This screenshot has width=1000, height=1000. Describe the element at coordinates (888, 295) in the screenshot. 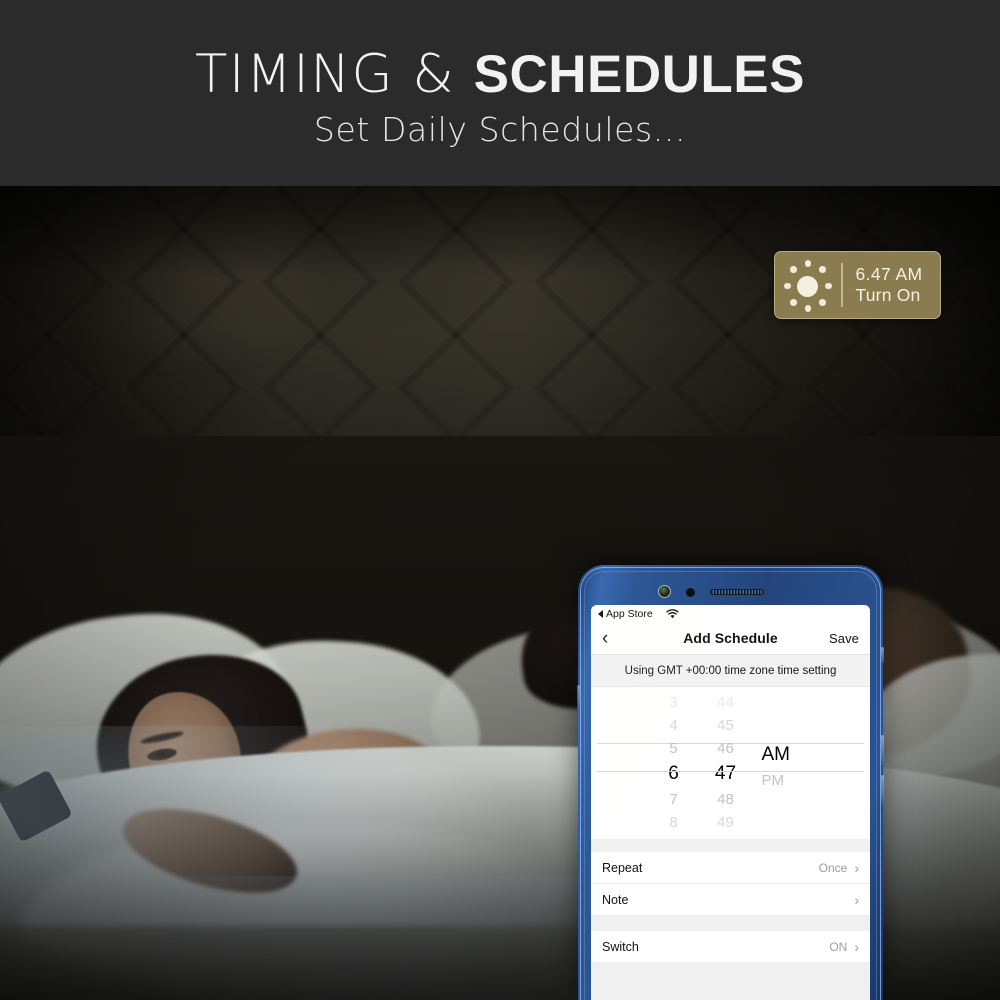

I see `badge-action: Turn On` at that location.